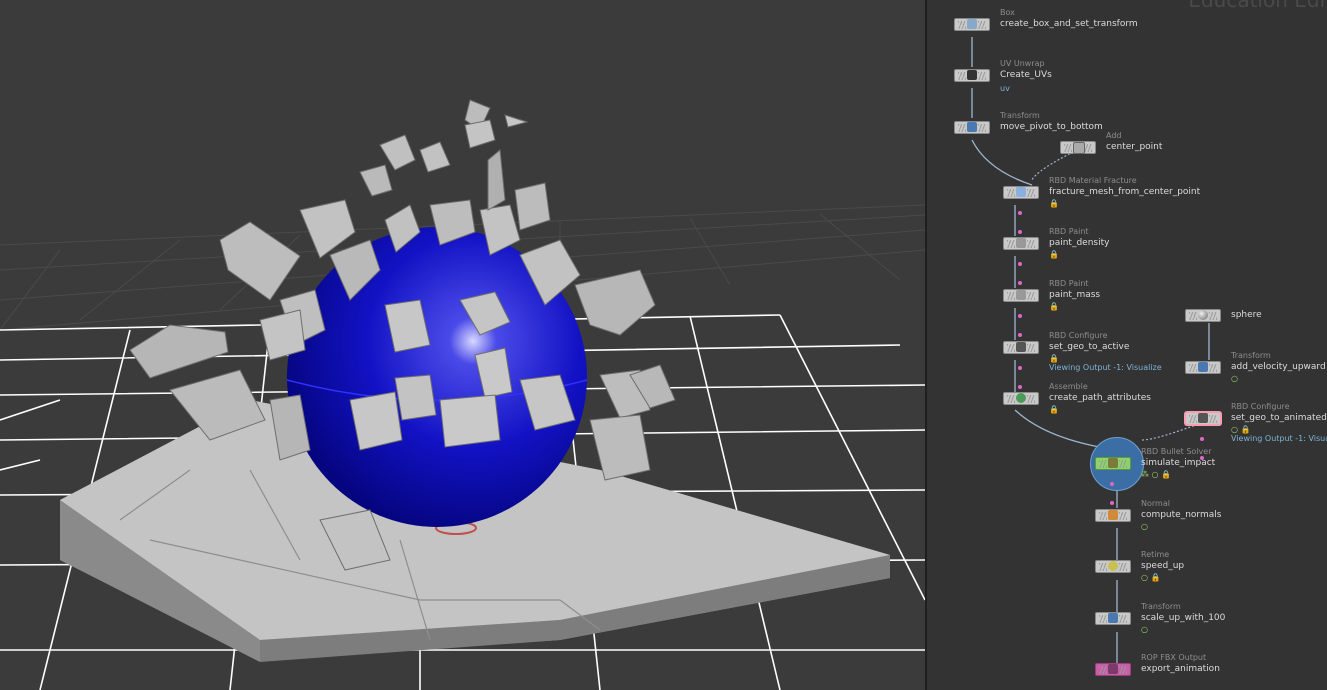  I want to click on node-type-label: Assemble, so click(1068, 386).